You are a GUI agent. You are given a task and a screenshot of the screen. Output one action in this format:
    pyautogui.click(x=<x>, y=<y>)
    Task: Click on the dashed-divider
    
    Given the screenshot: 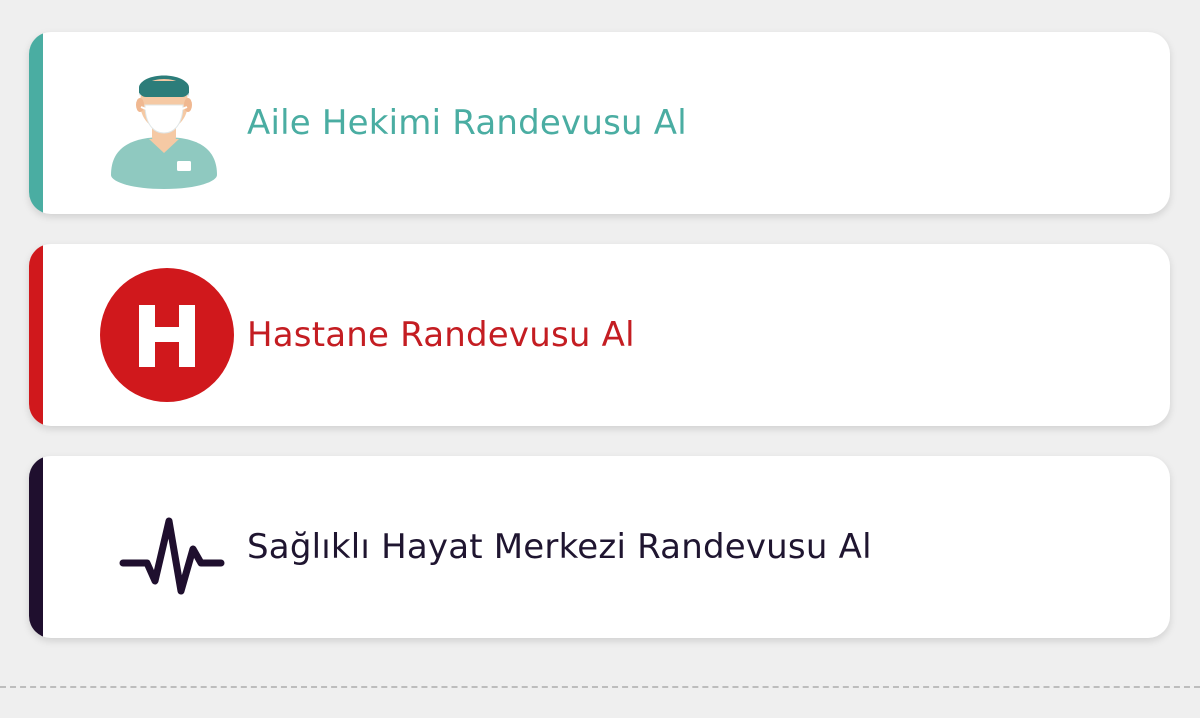 What is the action you would take?
    pyautogui.click(x=600, y=687)
    